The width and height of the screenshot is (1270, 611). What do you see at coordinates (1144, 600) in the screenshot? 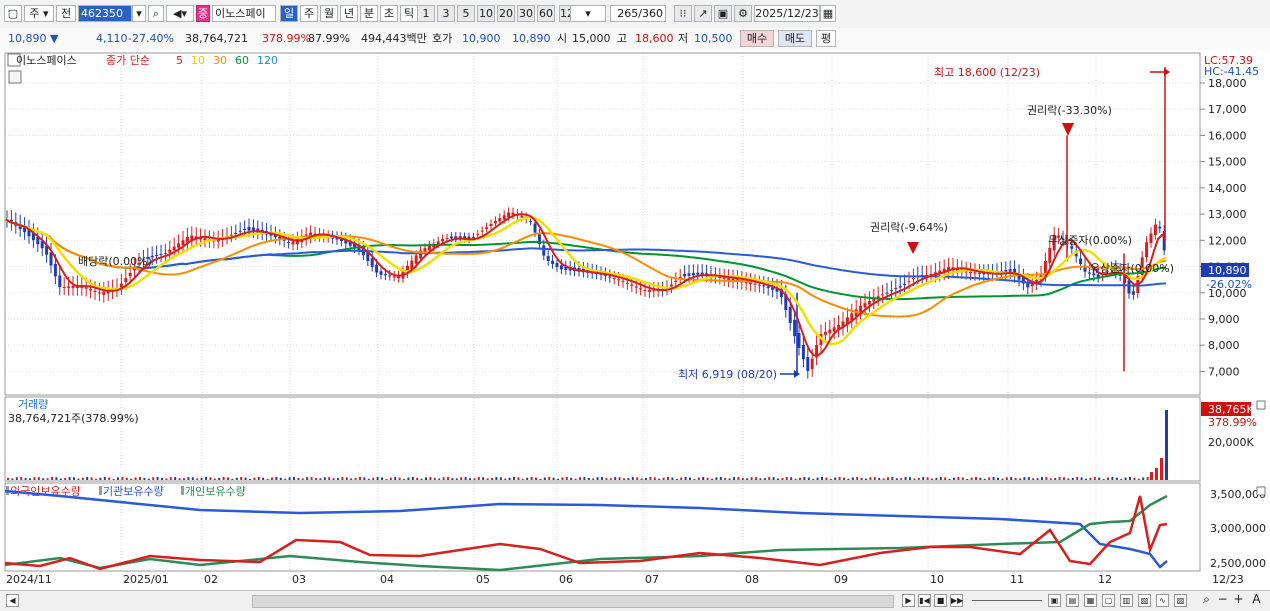
I see `export-icon: ▧` at bounding box center [1144, 600].